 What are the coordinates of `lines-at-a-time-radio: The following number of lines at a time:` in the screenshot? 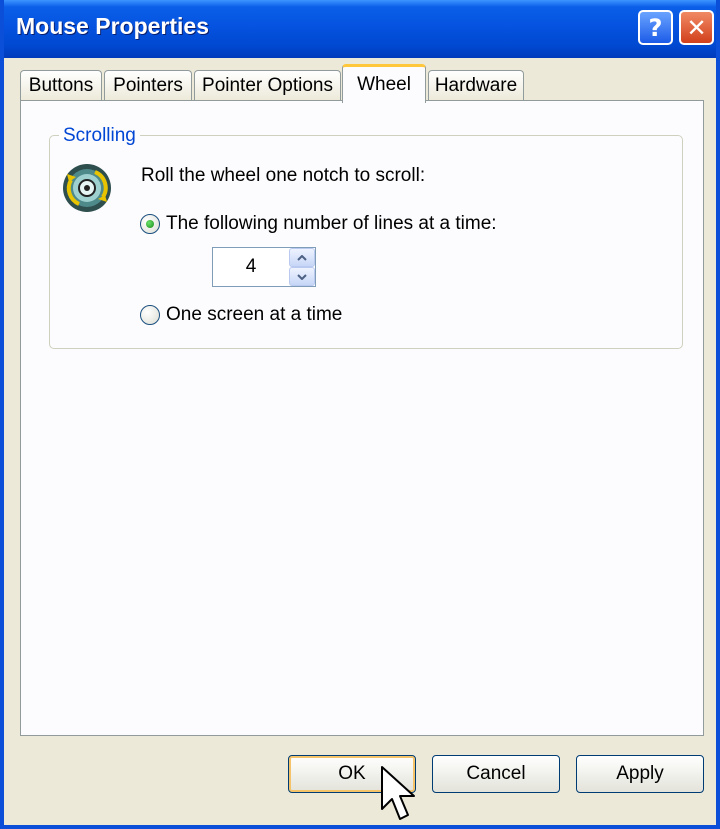 It's located at (318, 224).